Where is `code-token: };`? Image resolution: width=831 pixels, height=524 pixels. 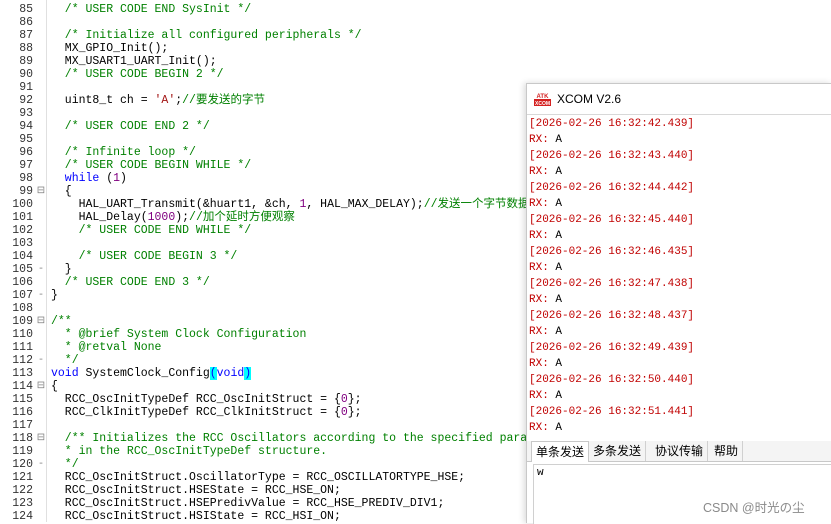 code-token: }; is located at coordinates (354, 399).